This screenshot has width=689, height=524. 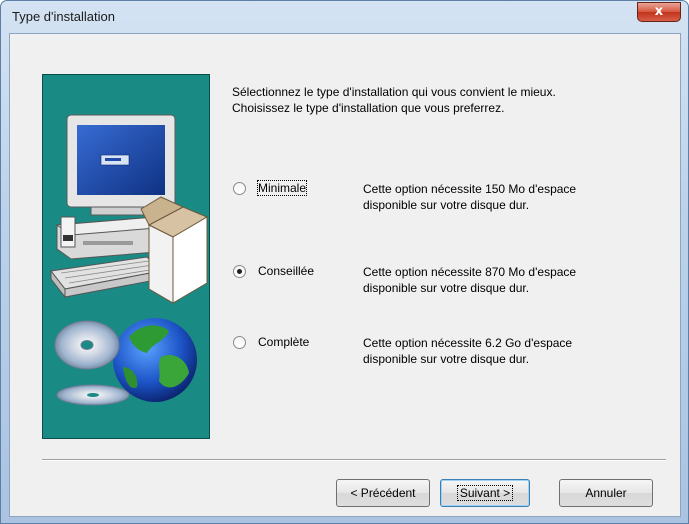 What do you see at coordinates (155, 360) in the screenshot?
I see `globe-icon` at bounding box center [155, 360].